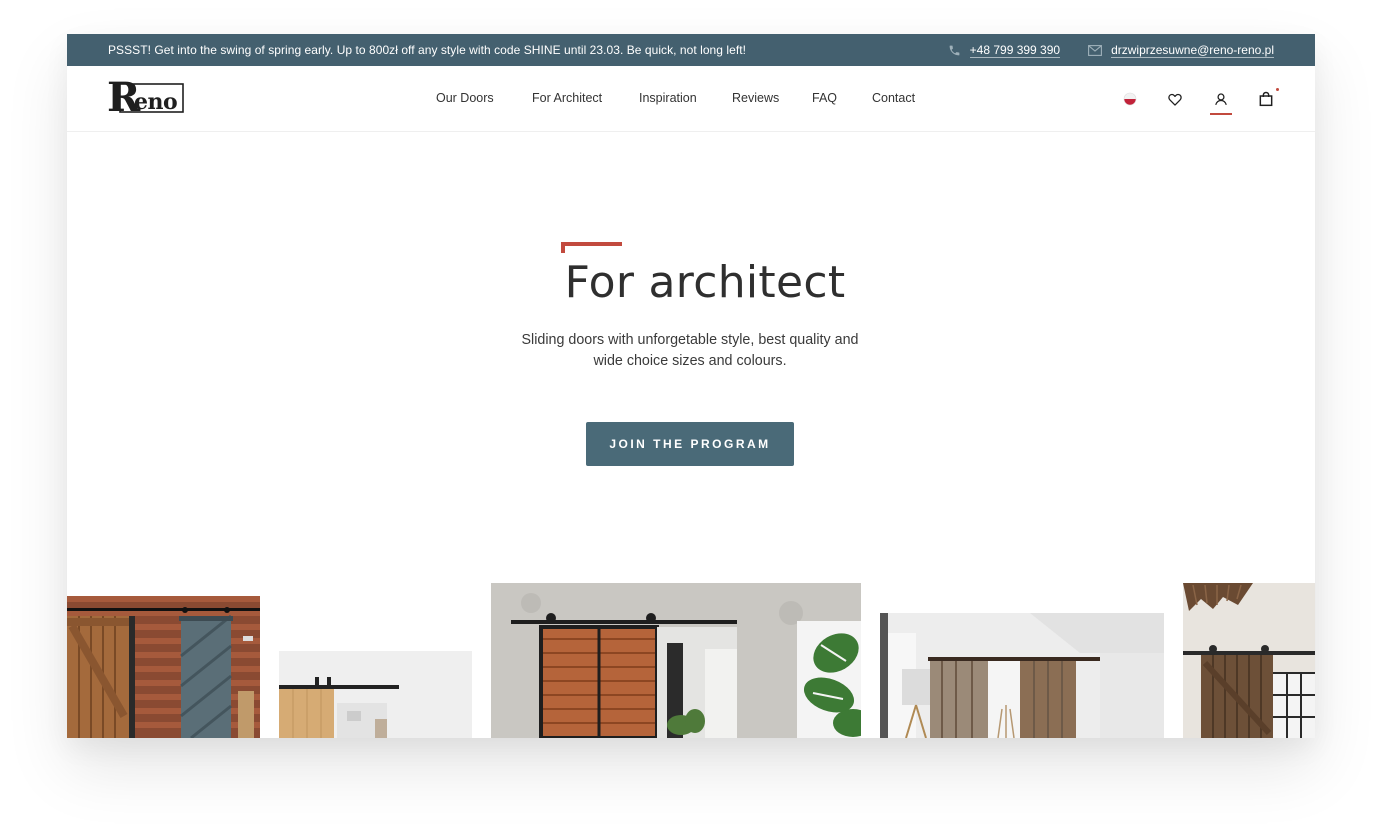  Describe the element at coordinates (676, 660) in the screenshot. I see `gallery-image-concrete-wall-door` at that location.